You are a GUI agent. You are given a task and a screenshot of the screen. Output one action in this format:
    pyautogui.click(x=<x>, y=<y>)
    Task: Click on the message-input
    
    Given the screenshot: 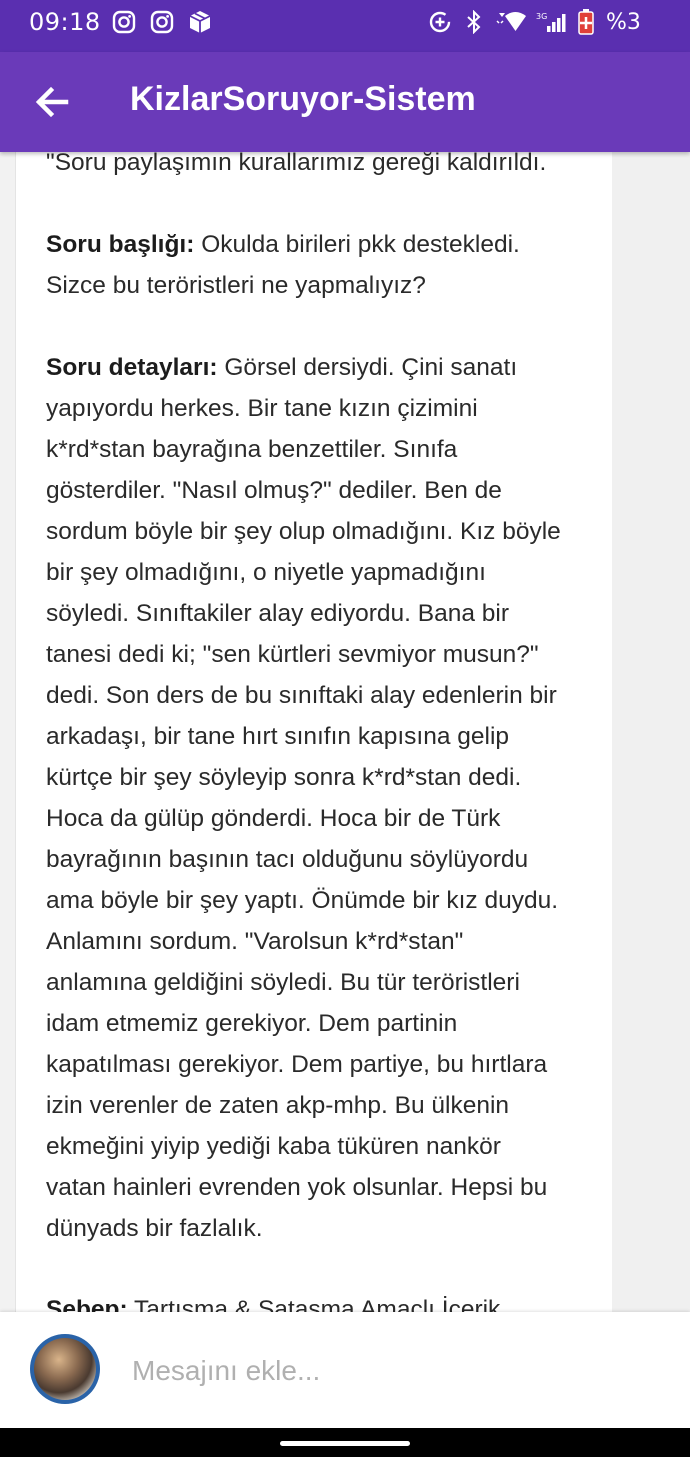 What is the action you would take?
    pyautogui.click(x=382, y=1371)
    